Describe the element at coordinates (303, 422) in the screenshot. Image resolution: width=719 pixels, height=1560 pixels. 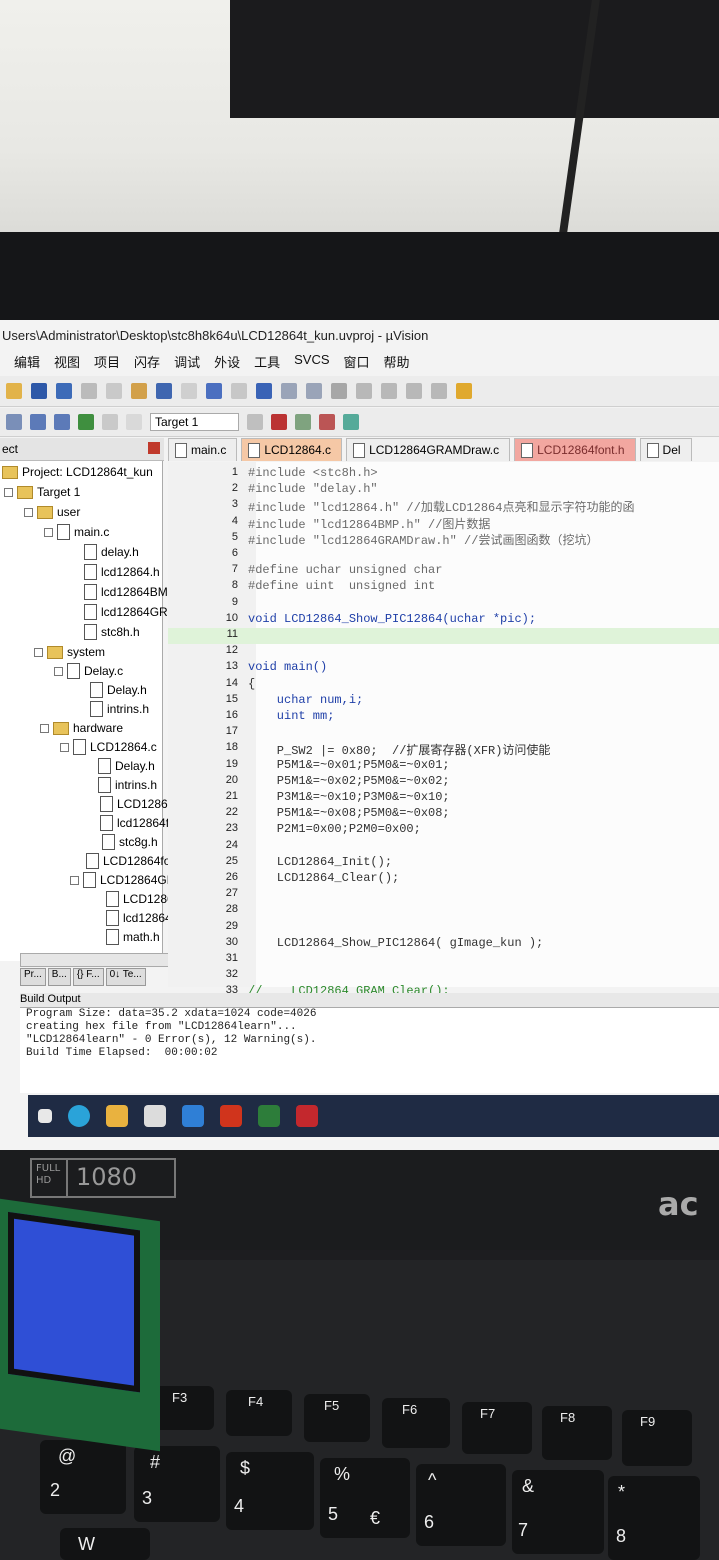
I see `file-extensions-icon` at that location.